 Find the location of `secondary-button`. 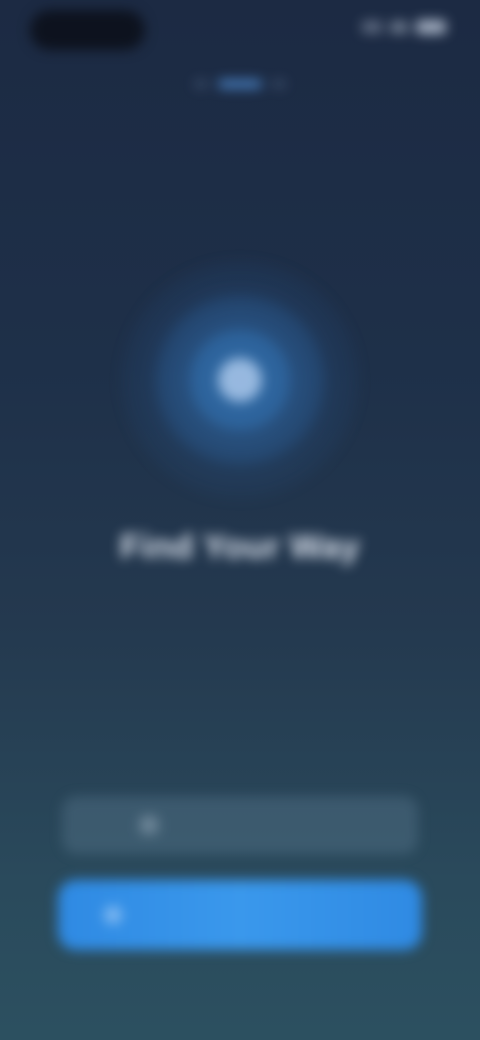

secondary-button is located at coordinates (240, 825).